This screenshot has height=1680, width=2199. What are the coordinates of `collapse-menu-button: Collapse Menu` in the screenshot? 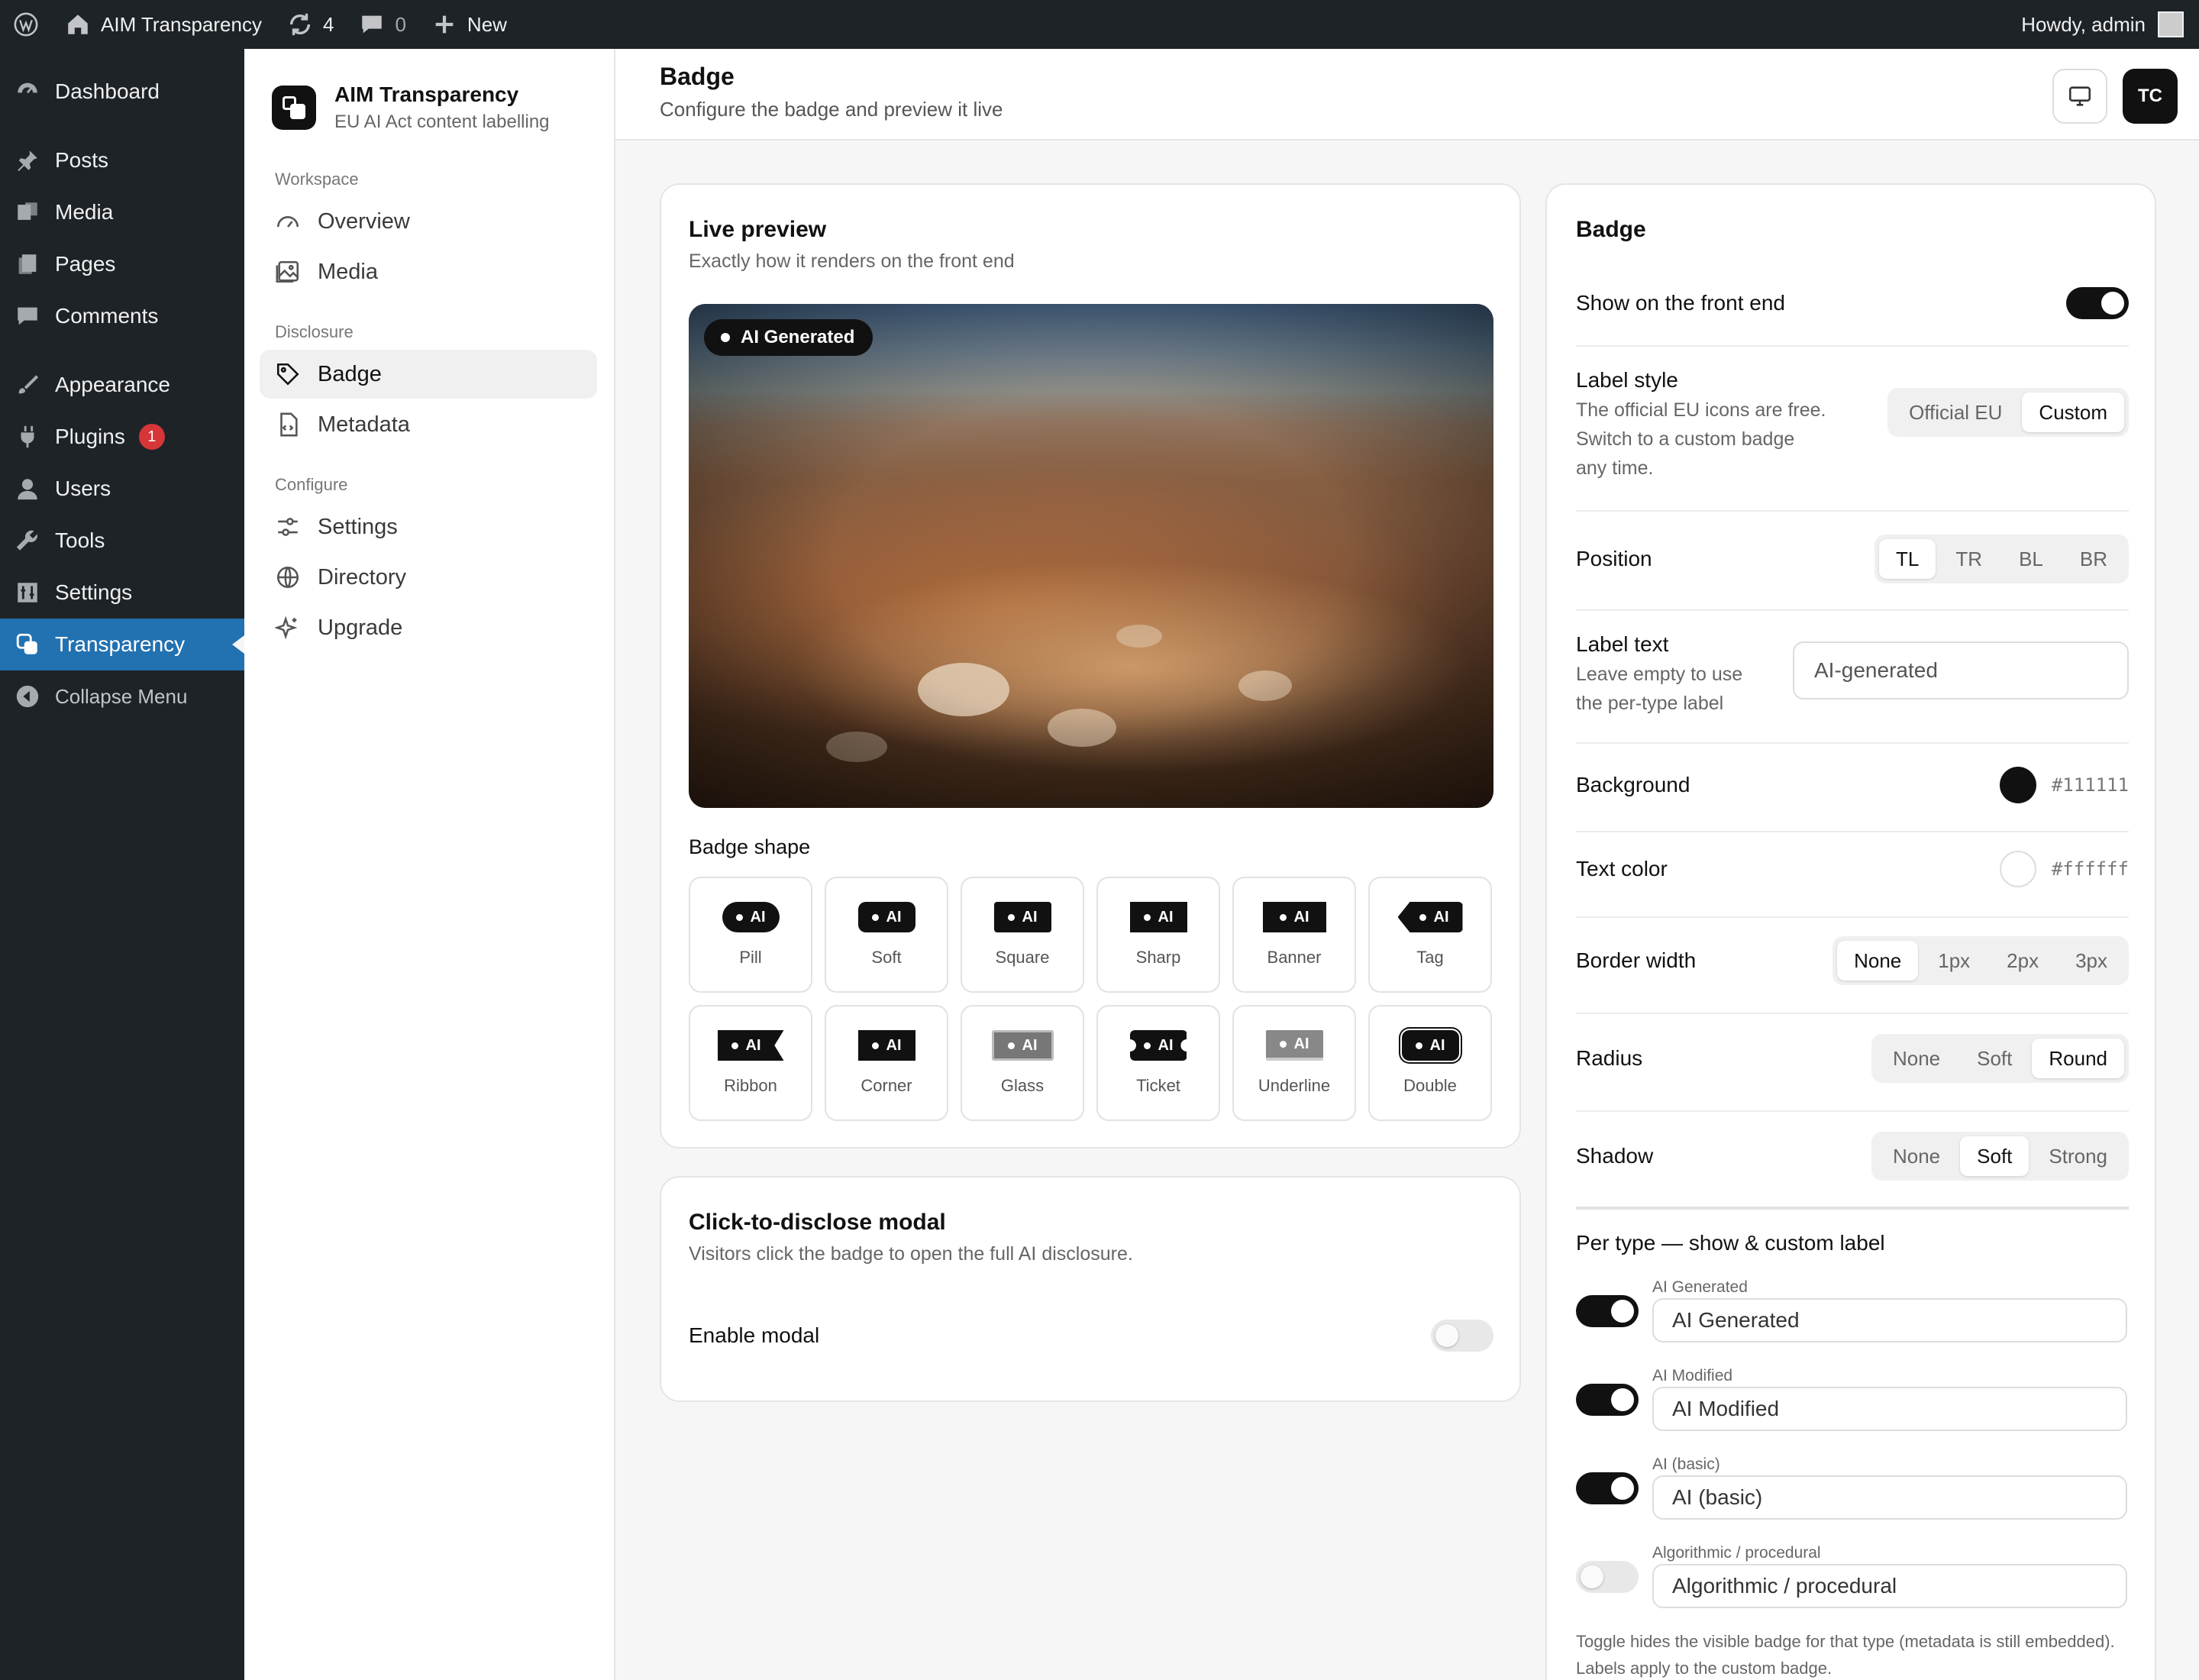 It's located at (122, 696).